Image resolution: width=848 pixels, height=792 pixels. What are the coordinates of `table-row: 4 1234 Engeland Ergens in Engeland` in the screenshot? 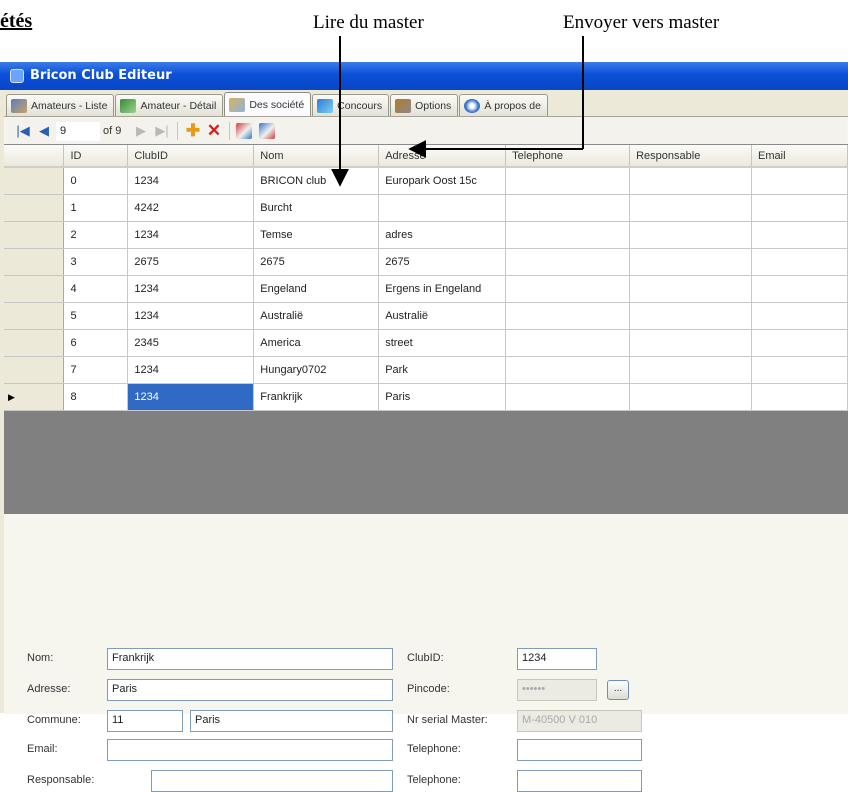 It's located at (426, 289).